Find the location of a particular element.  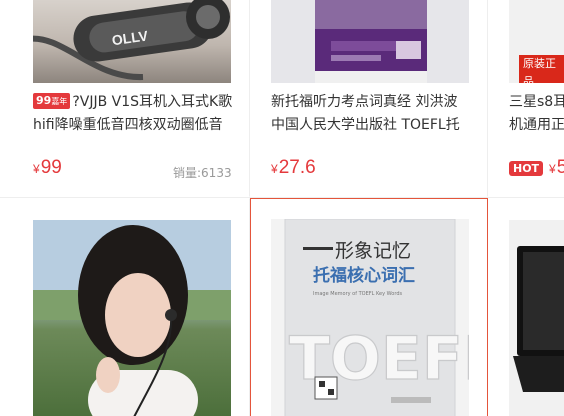

product-card: 原装正品 三星s8耳 机通用正 HOT ¥5 is located at coordinates (526, 98).